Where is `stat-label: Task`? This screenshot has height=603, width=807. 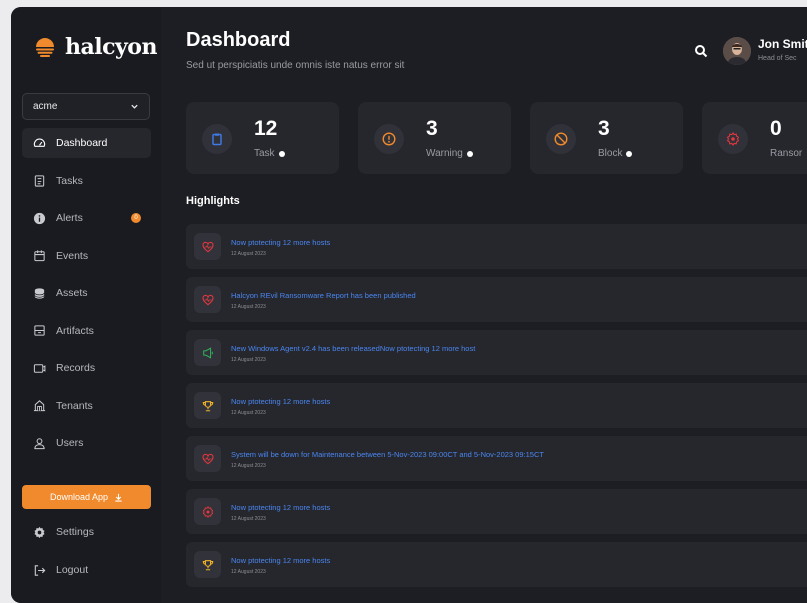
stat-label: Task is located at coordinates (269, 153).